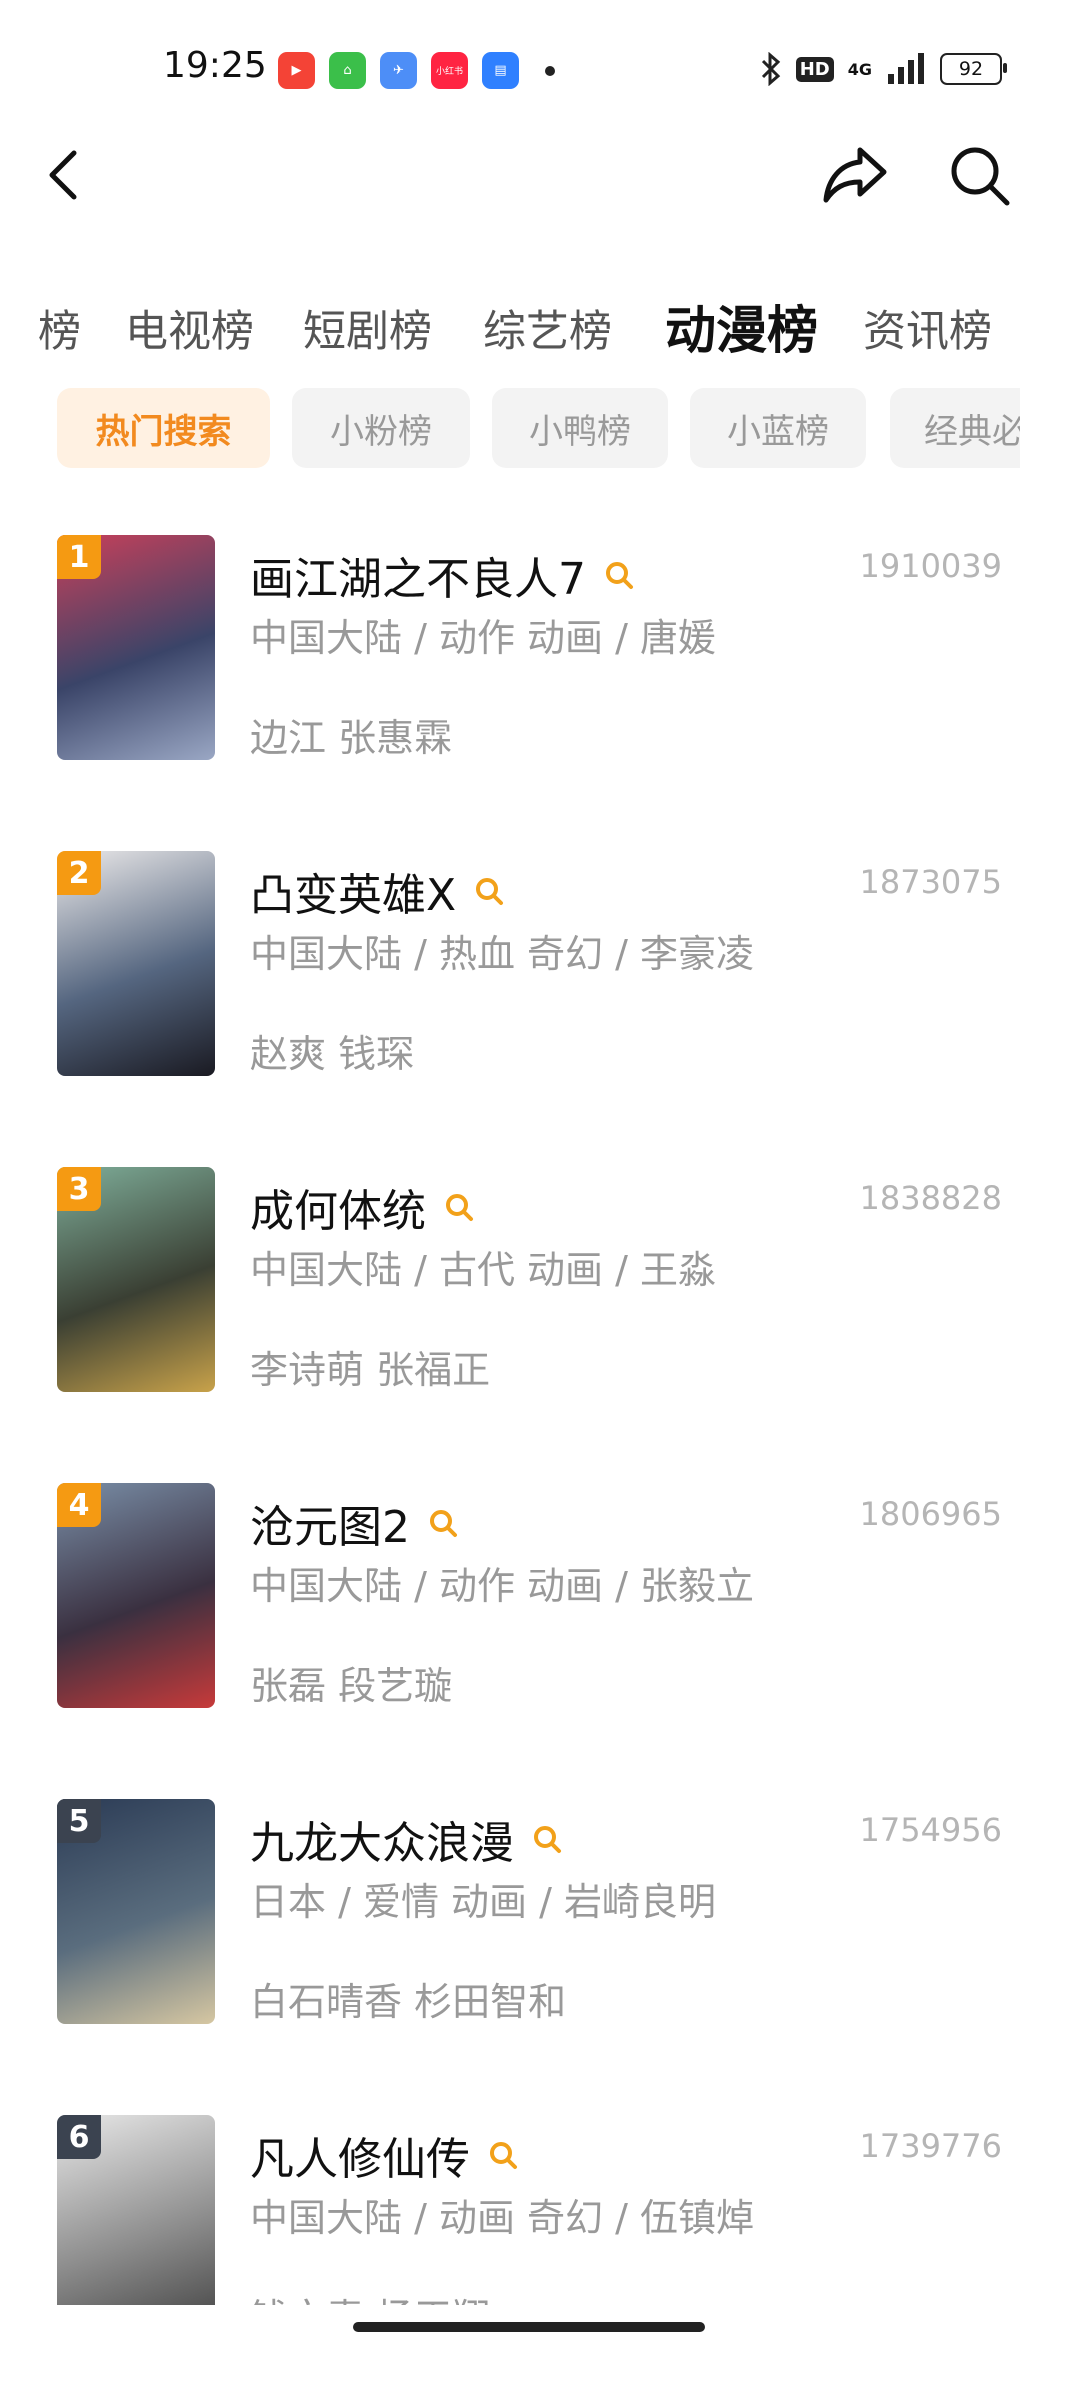  What do you see at coordinates (79, 873) in the screenshot?
I see `rank-badge: 2` at bounding box center [79, 873].